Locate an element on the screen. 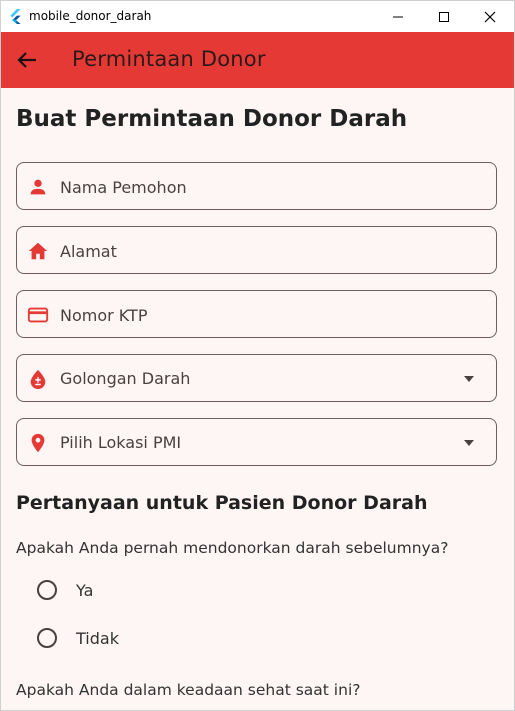 Image resolution: width=515 pixels, height=711 pixels. minimize-icon is located at coordinates (398, 16).